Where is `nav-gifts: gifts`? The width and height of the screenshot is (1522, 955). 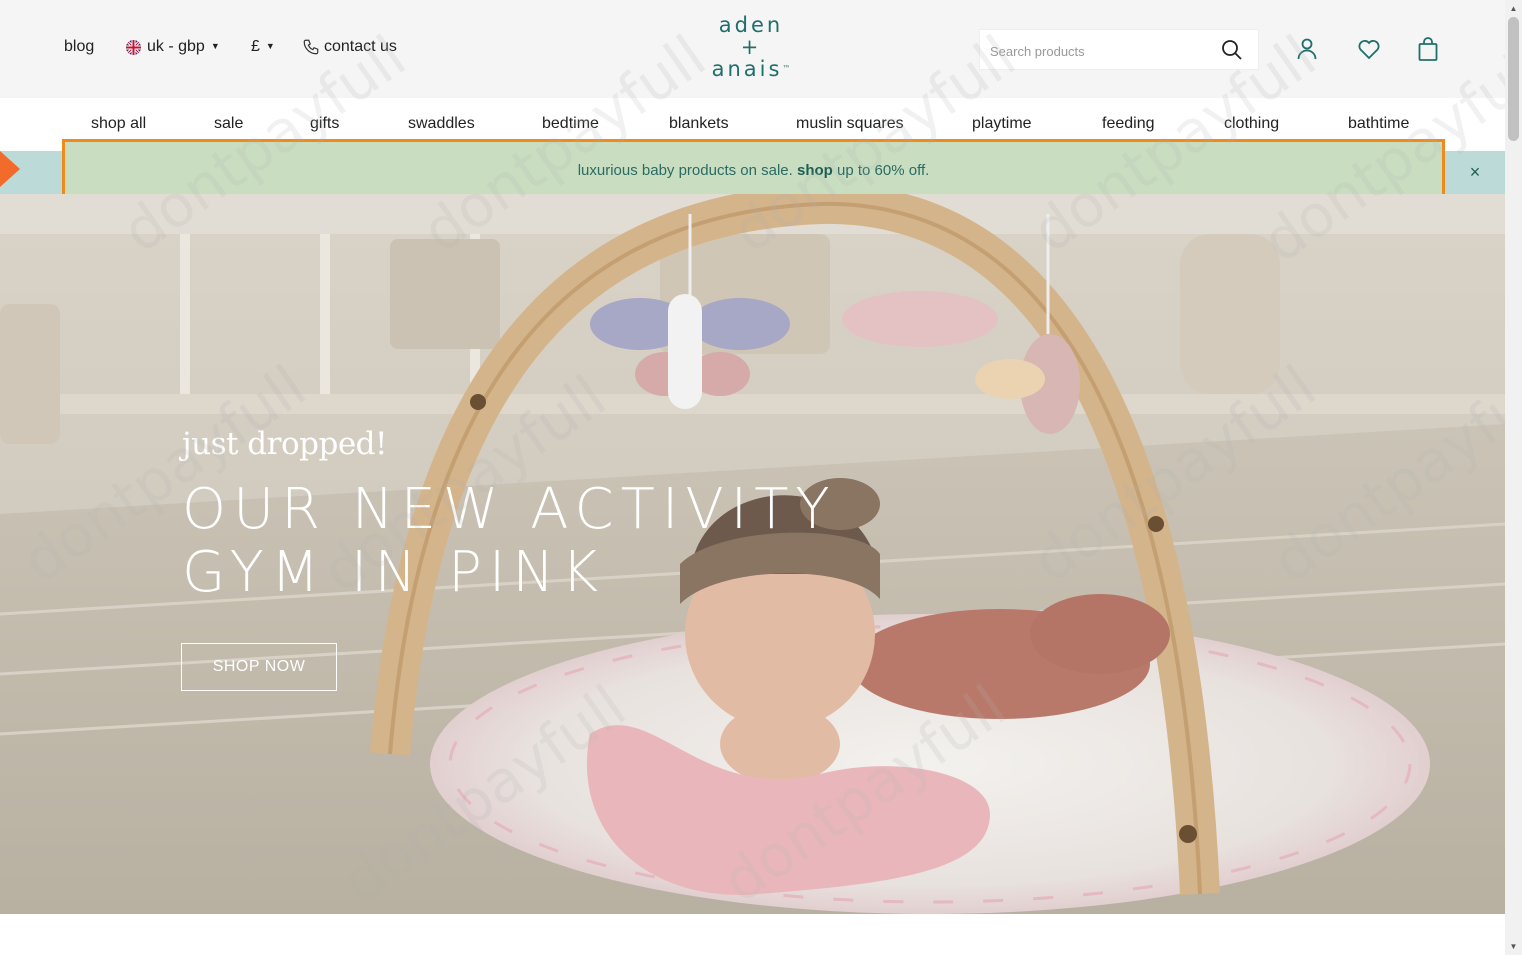
nav-gifts: gifts is located at coordinates (324, 124).